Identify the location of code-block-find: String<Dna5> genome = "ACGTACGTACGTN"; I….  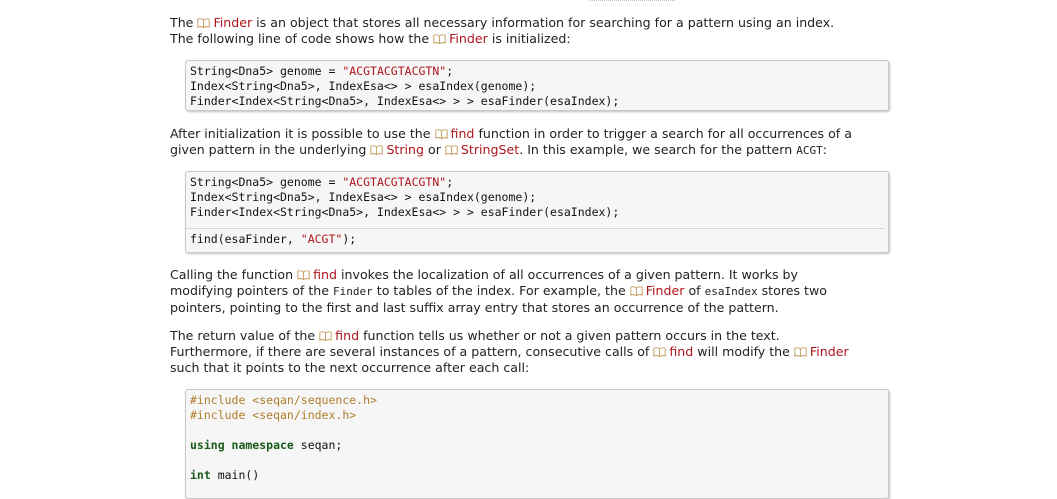
(537, 212).